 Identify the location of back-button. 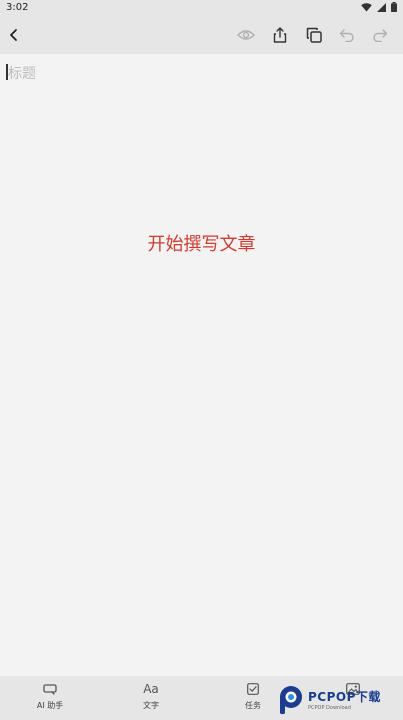
(14, 35).